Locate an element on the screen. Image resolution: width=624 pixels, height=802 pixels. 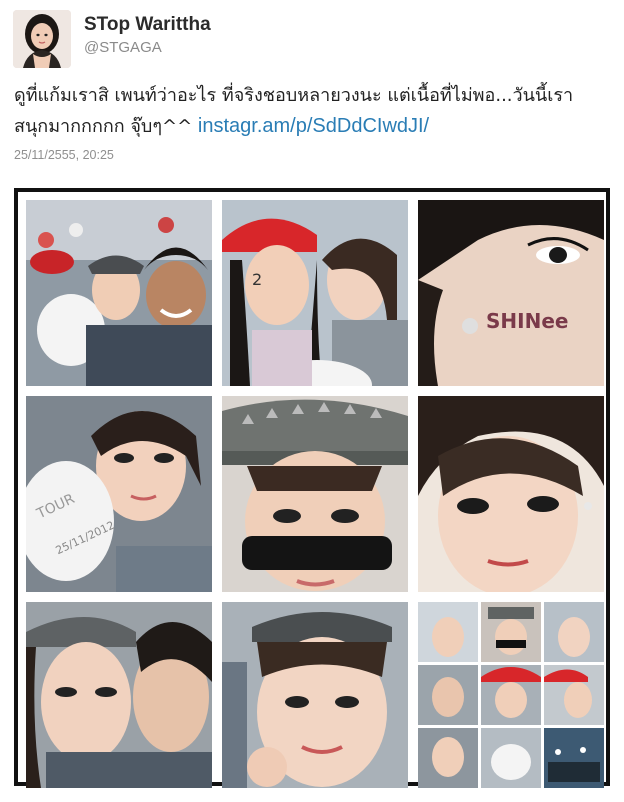
collage-photo-4: TOUR 25/11/2012 is located at coordinates (119, 494).